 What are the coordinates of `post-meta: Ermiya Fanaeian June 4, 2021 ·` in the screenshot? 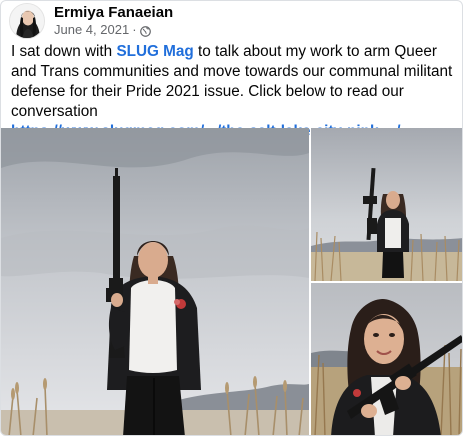 It's located at (113, 21).